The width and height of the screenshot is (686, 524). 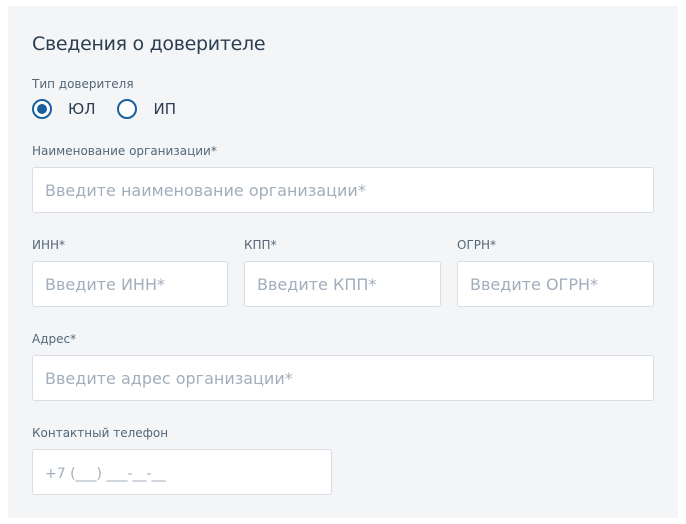 What do you see at coordinates (342, 284) in the screenshot?
I see `kpp-input` at bounding box center [342, 284].